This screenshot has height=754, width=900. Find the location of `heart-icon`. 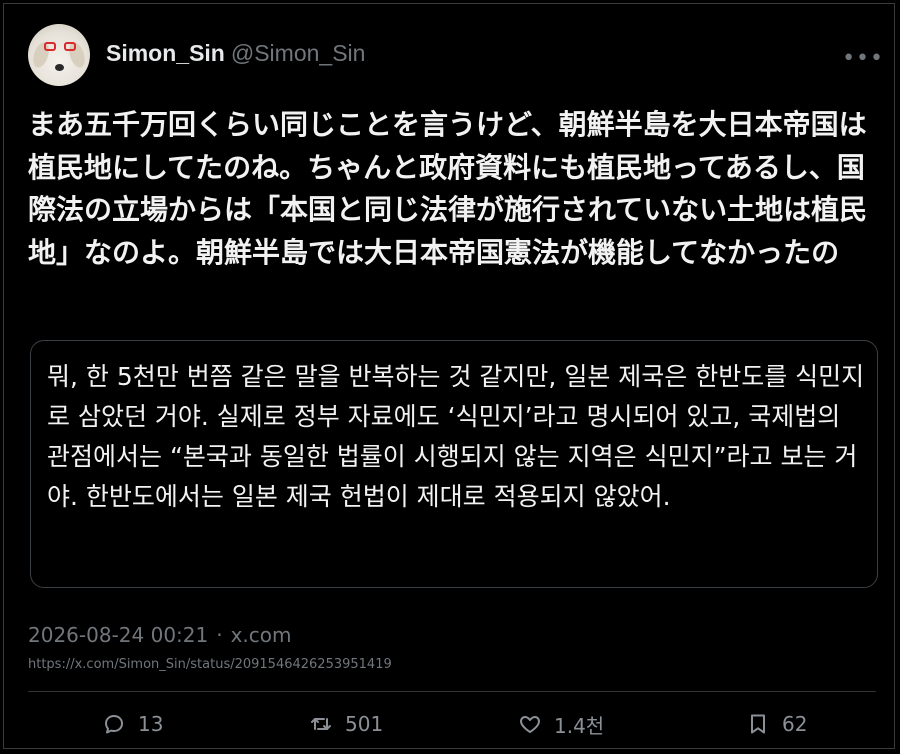

heart-icon is located at coordinates (530, 724).